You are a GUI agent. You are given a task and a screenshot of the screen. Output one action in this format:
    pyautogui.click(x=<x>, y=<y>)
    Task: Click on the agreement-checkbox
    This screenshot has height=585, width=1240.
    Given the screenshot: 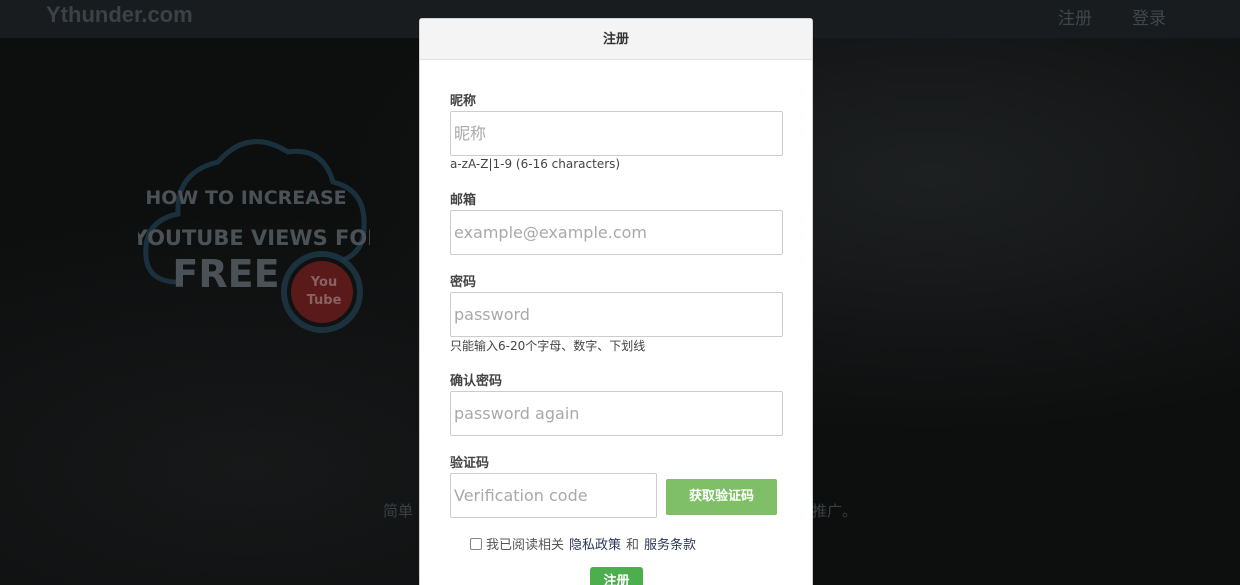 What is the action you would take?
    pyautogui.click(x=476, y=543)
    